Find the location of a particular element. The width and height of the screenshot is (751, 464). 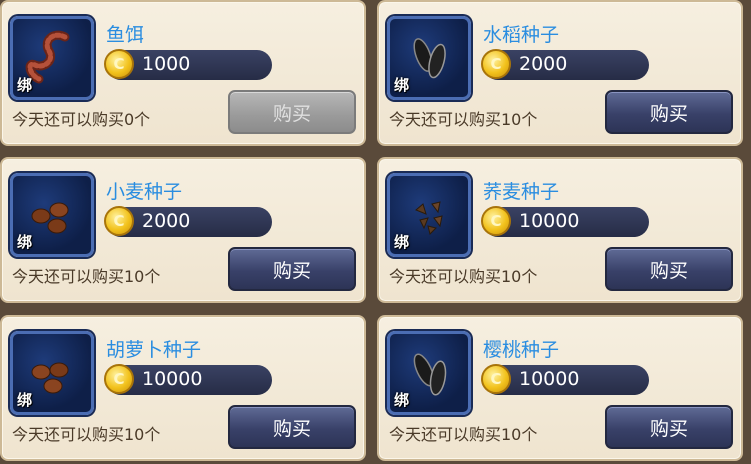

purchase-quota: 今天还可以购买0个 is located at coordinates (81, 119).